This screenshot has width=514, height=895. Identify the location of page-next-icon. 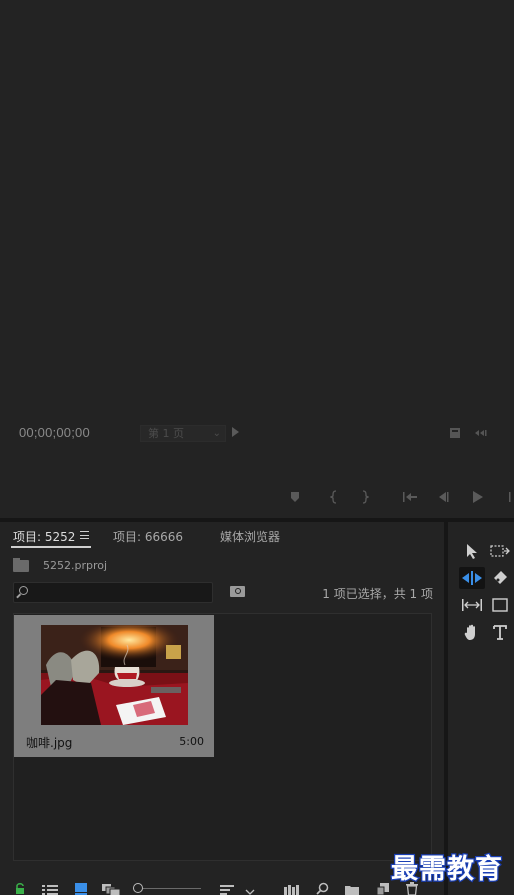
(235, 432).